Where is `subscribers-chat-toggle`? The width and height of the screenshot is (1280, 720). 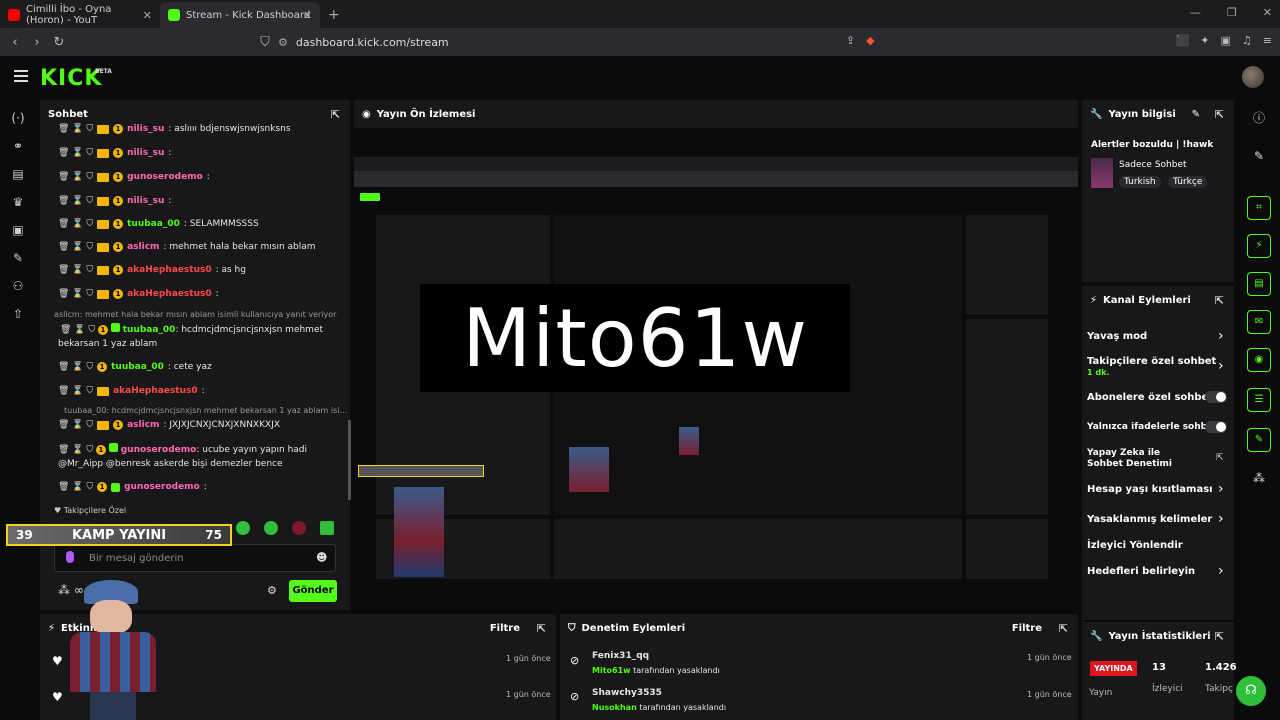
subscribers-chat-toggle is located at coordinates (1216, 397).